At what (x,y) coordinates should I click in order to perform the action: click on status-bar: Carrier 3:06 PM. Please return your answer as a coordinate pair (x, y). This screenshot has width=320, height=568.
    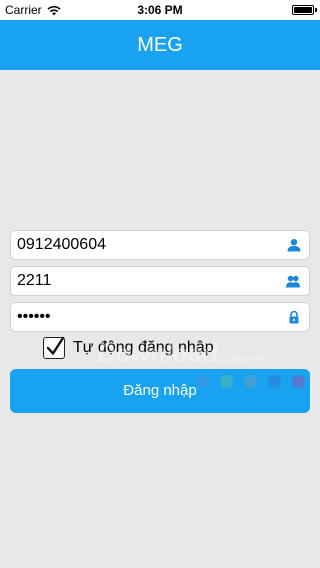
    Looking at the image, I should click on (160, 10).